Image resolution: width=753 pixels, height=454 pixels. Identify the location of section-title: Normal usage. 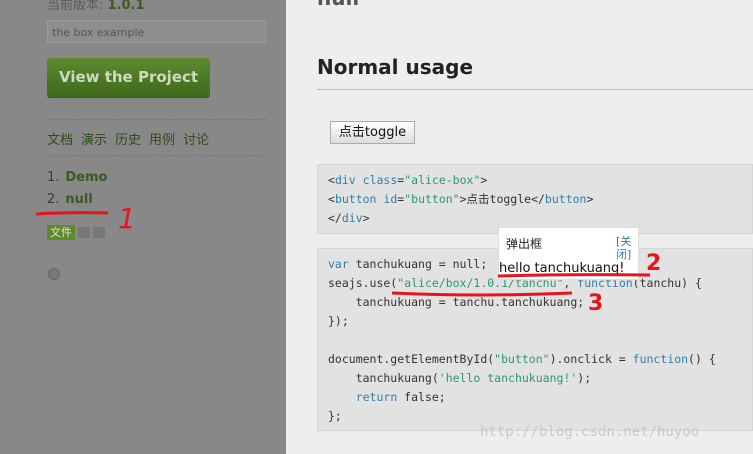
(395, 67).